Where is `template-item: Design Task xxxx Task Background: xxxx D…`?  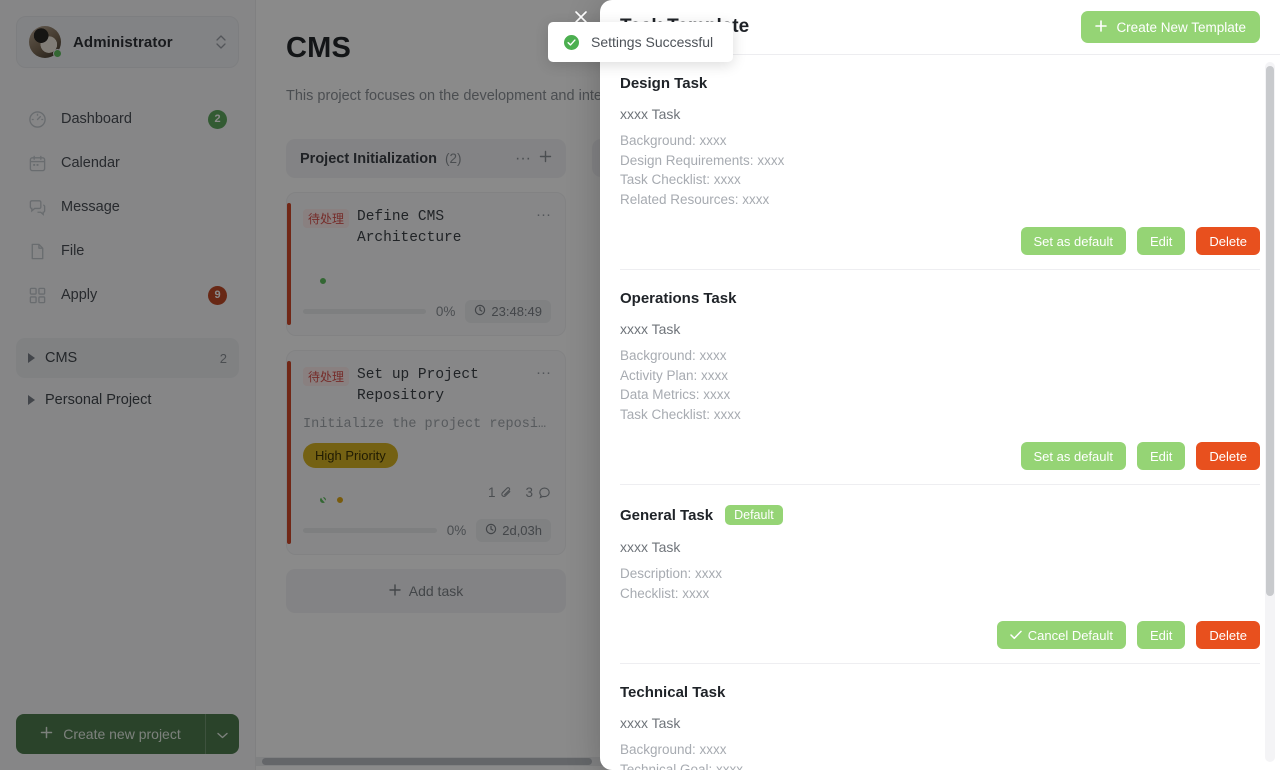
template-item: Design Task xxxx Task Background: xxxx D… is located at coordinates (940, 162).